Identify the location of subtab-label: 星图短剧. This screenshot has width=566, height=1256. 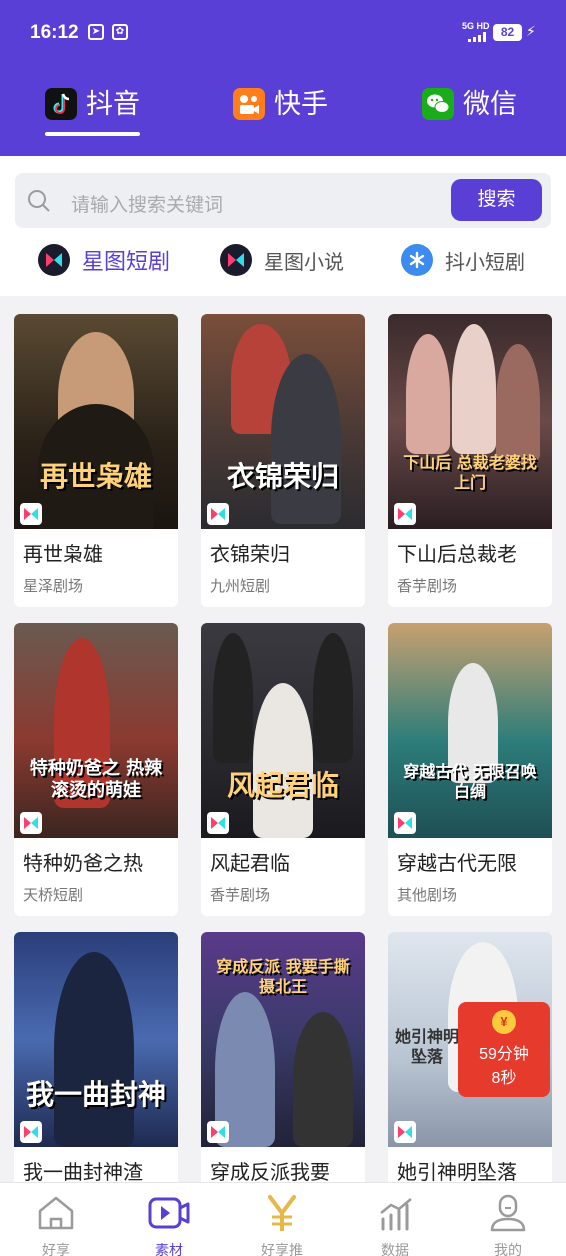
(126, 261).